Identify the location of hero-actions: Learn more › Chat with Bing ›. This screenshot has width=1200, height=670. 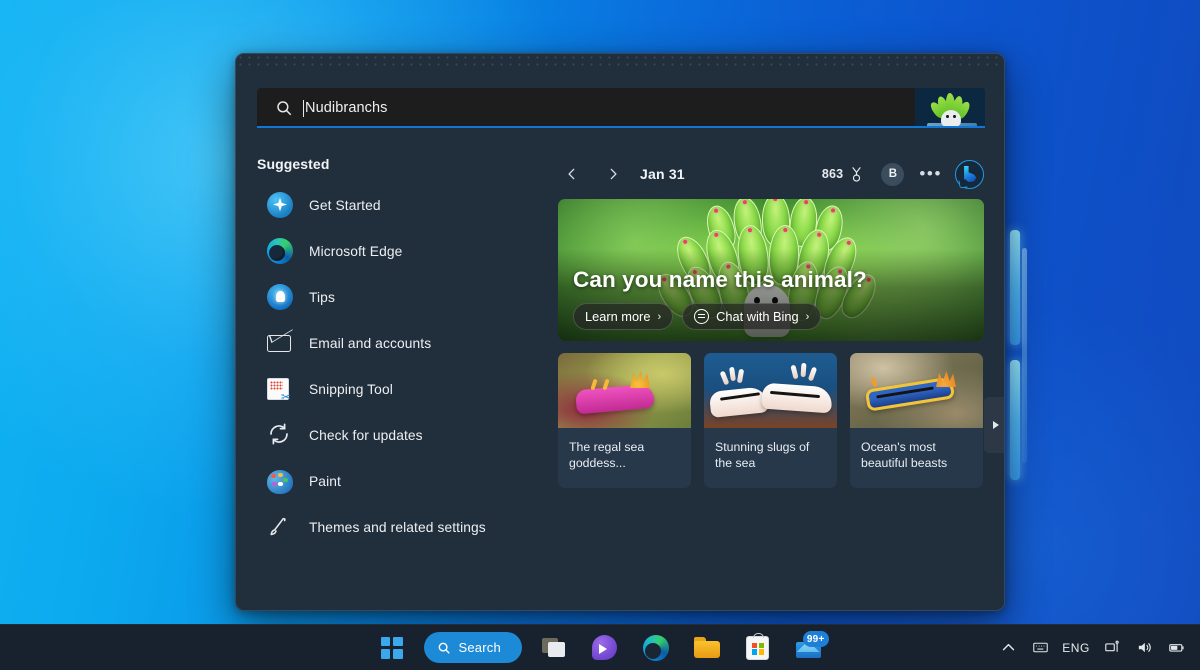
(697, 316).